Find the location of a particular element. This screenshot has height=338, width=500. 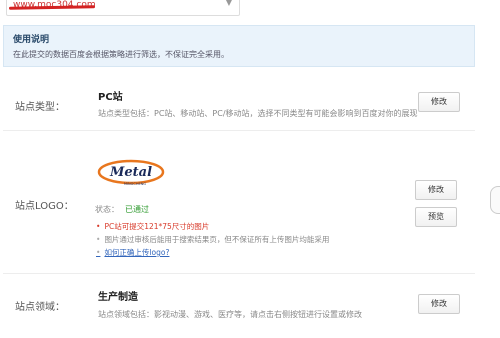

chevron-down-icon: ▼ is located at coordinates (229, 3).